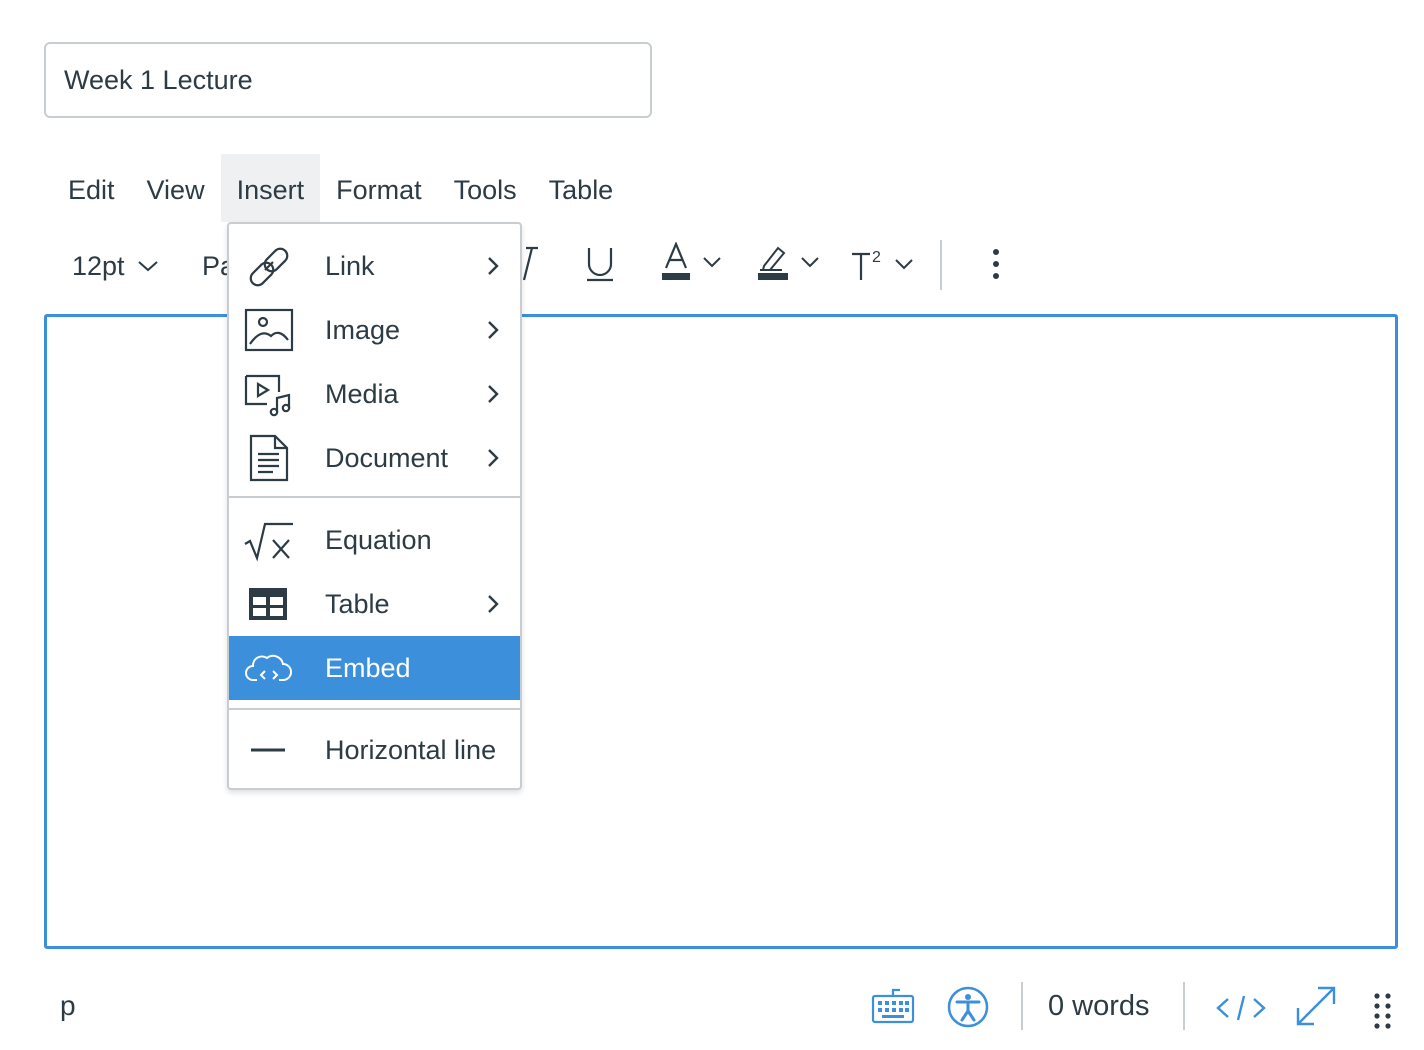  Describe the element at coordinates (270, 188) in the screenshot. I see `menu-insert: Insert` at that location.